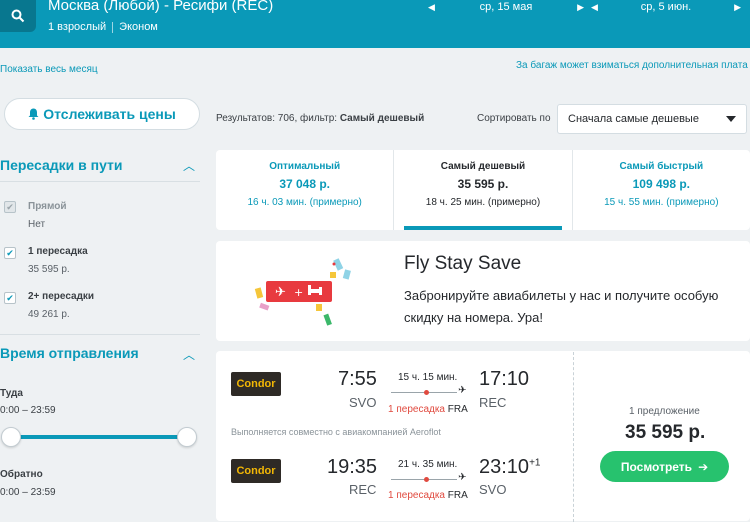 Image resolution: width=750 pixels, height=522 pixels. I want to click on tab-title: Оптимальный, so click(305, 166).